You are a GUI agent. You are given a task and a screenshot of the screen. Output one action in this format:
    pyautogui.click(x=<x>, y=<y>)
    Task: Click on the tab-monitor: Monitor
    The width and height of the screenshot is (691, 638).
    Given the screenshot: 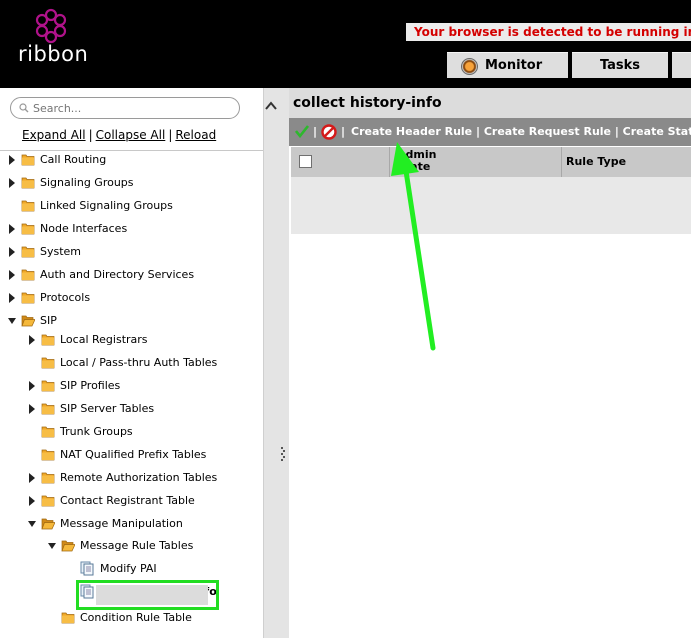 What is the action you would take?
    pyautogui.click(x=507, y=65)
    